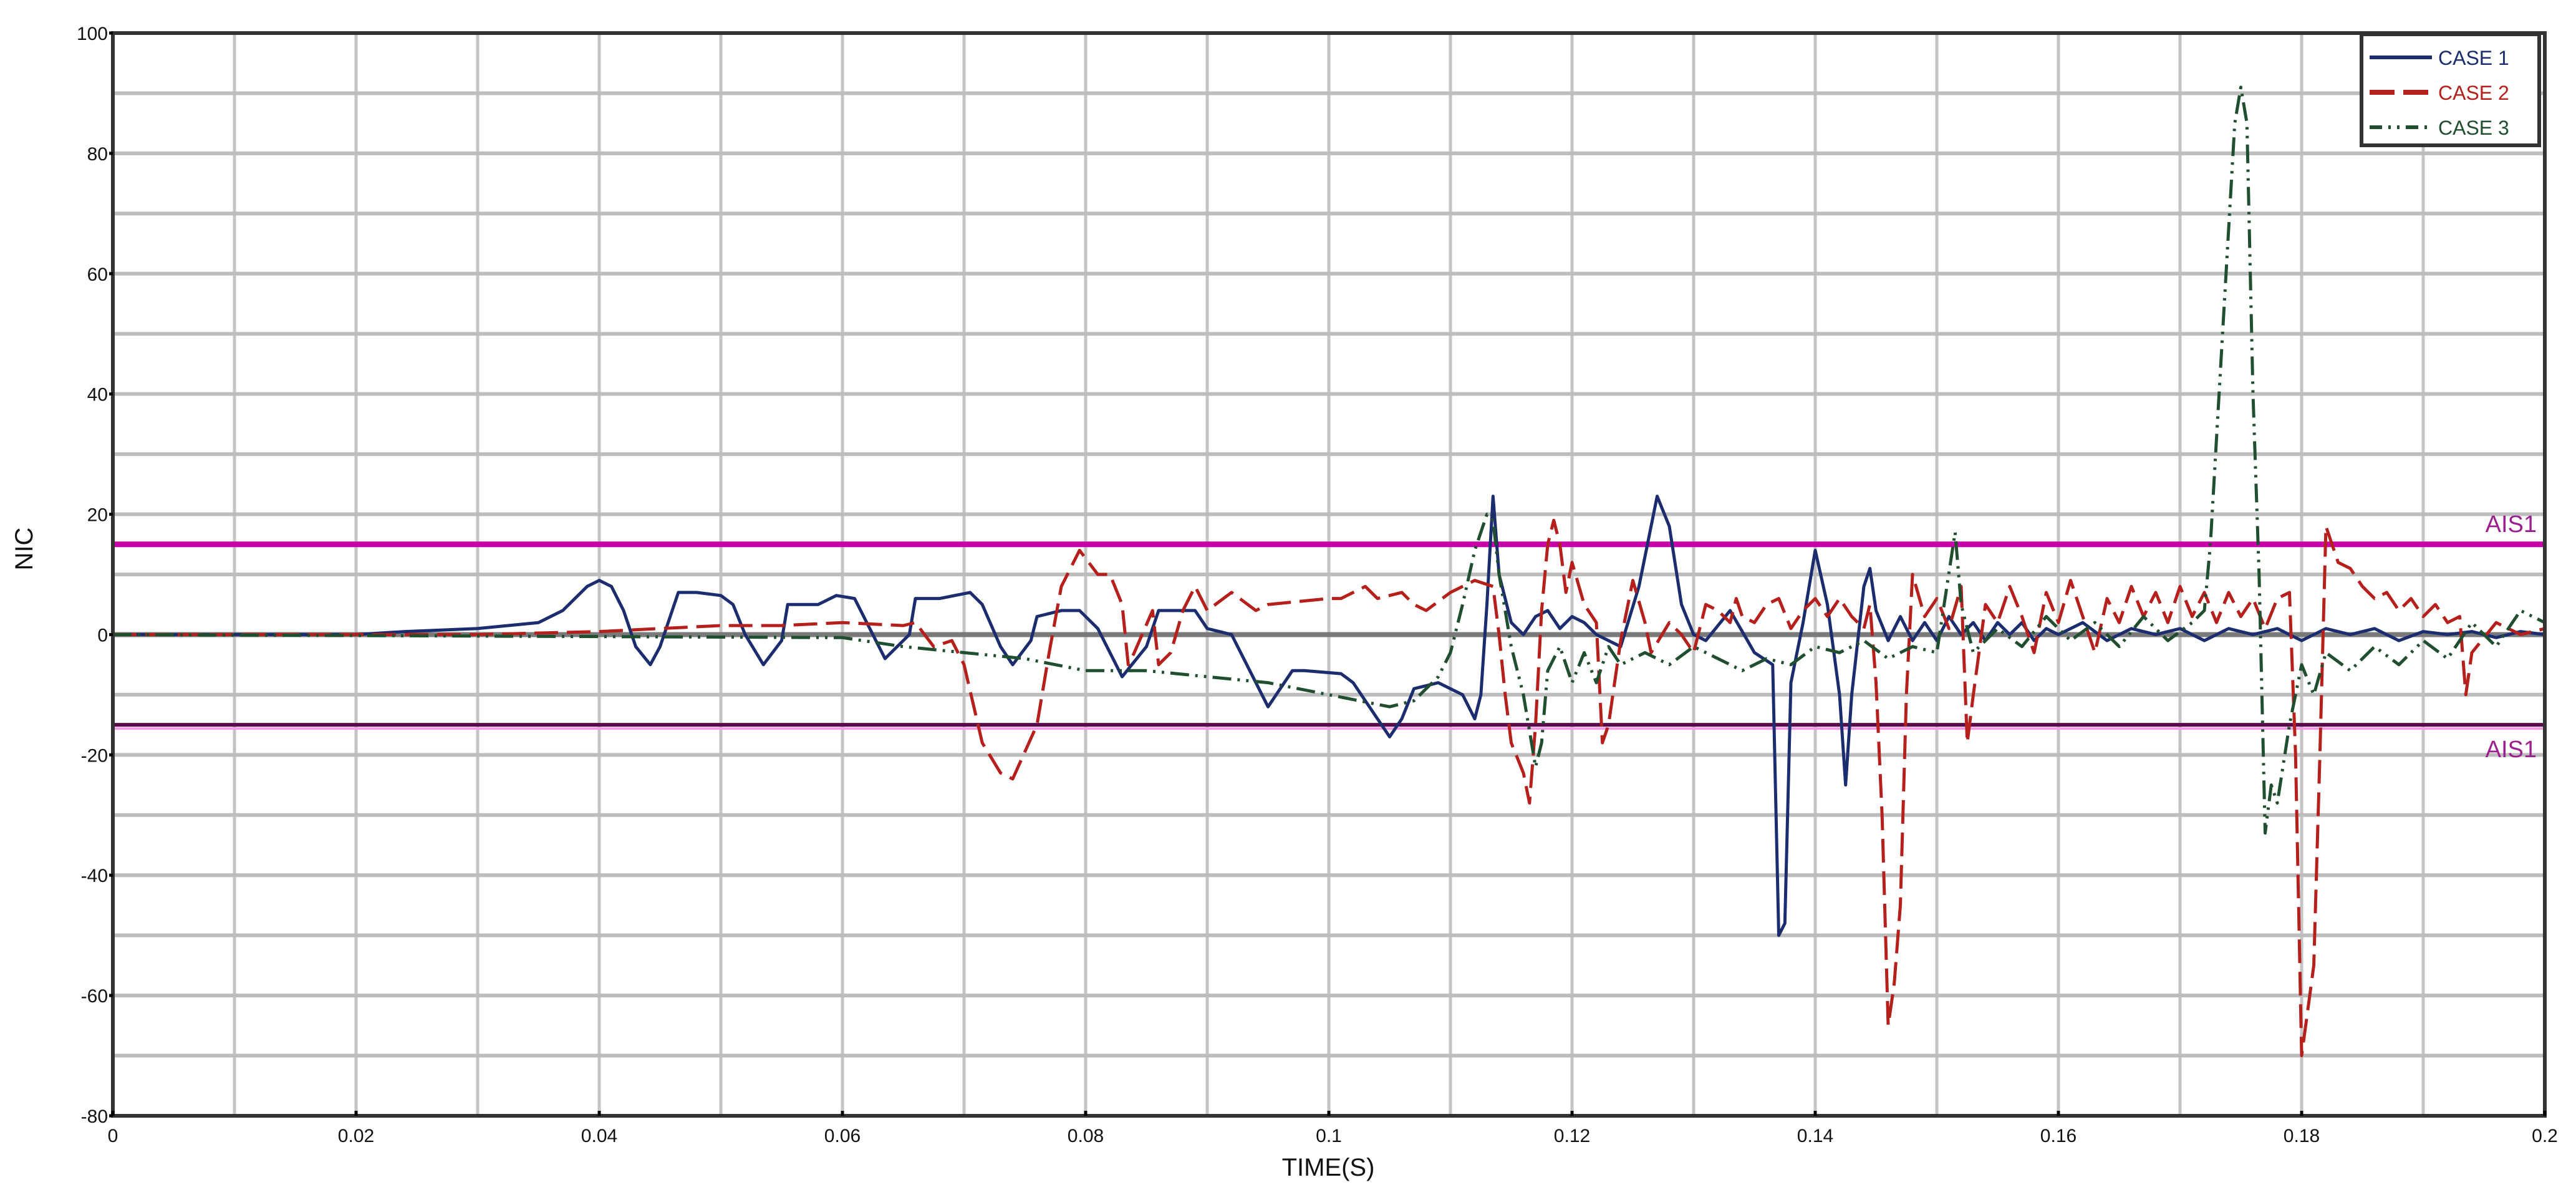  I want to click on legend-label-case-3: CASE 3, so click(2473, 128).